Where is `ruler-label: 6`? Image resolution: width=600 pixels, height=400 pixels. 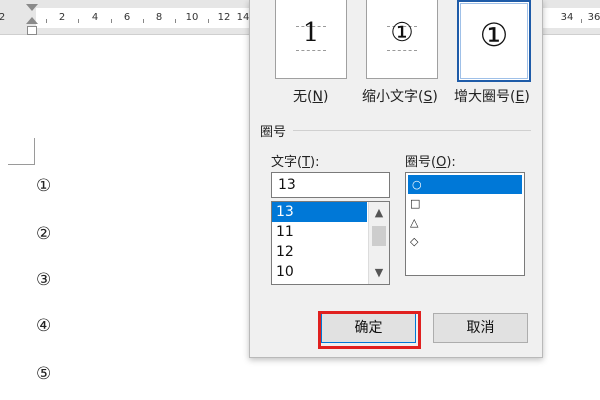 ruler-label: 6 is located at coordinates (127, 17).